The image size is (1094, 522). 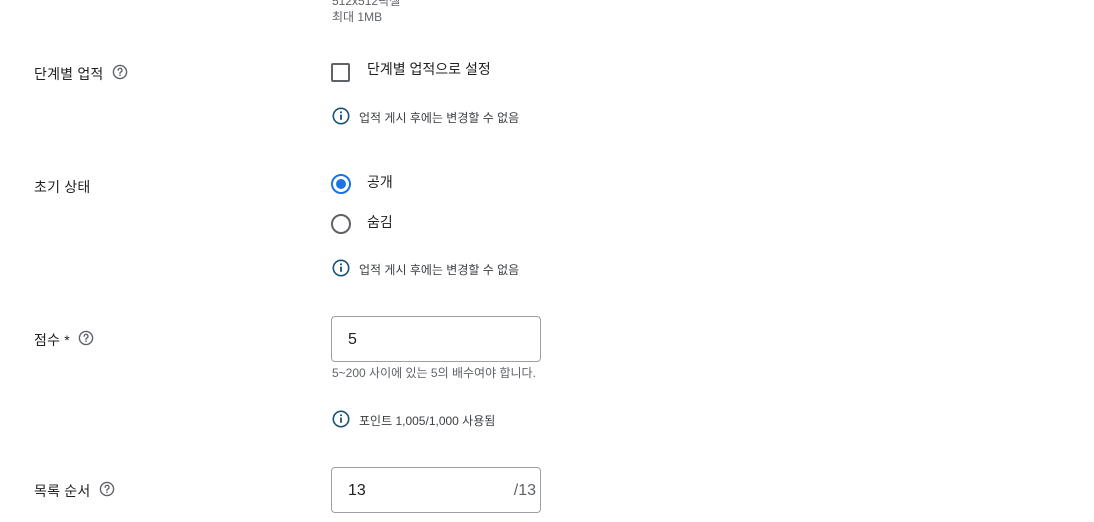 I want to click on list-order-suffix: /13, so click(x=524, y=490).